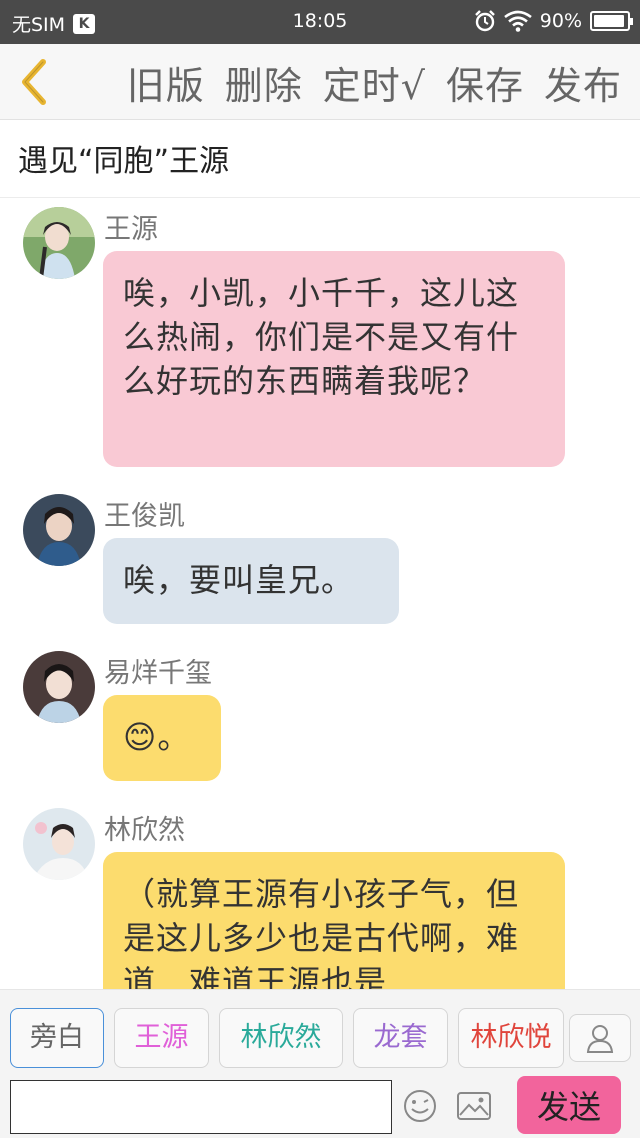 This screenshot has height=1138, width=640. Describe the element at coordinates (57, 1038) in the screenshot. I see `role-tab-narrator: 旁白` at that location.